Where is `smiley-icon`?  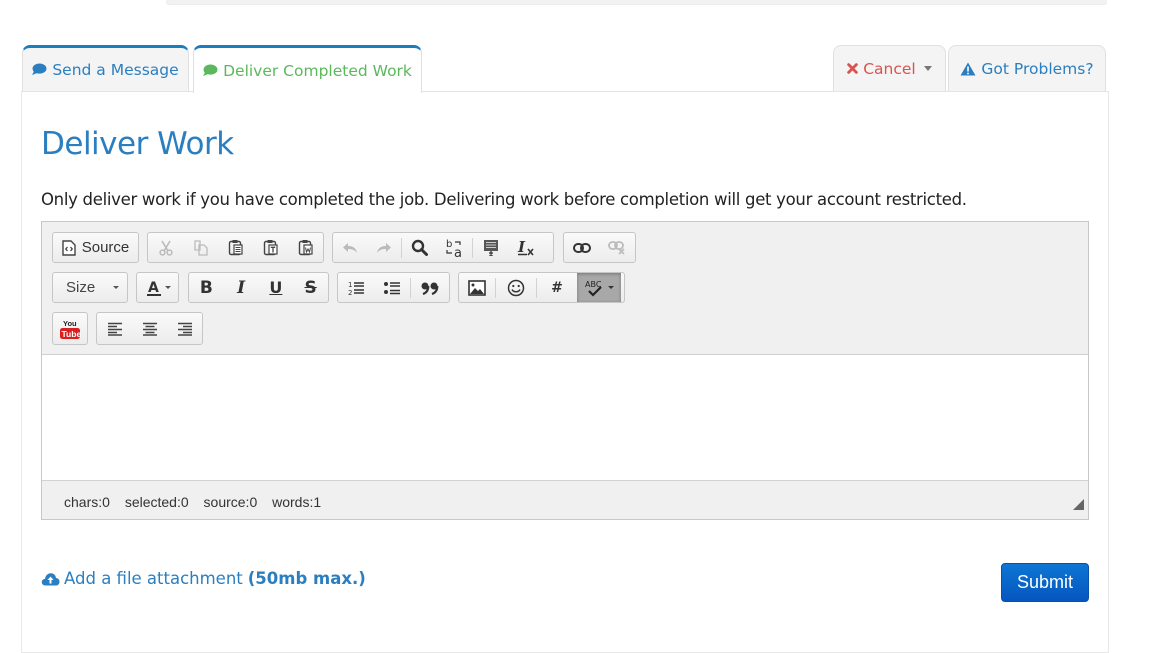
smiley-icon is located at coordinates (516, 287).